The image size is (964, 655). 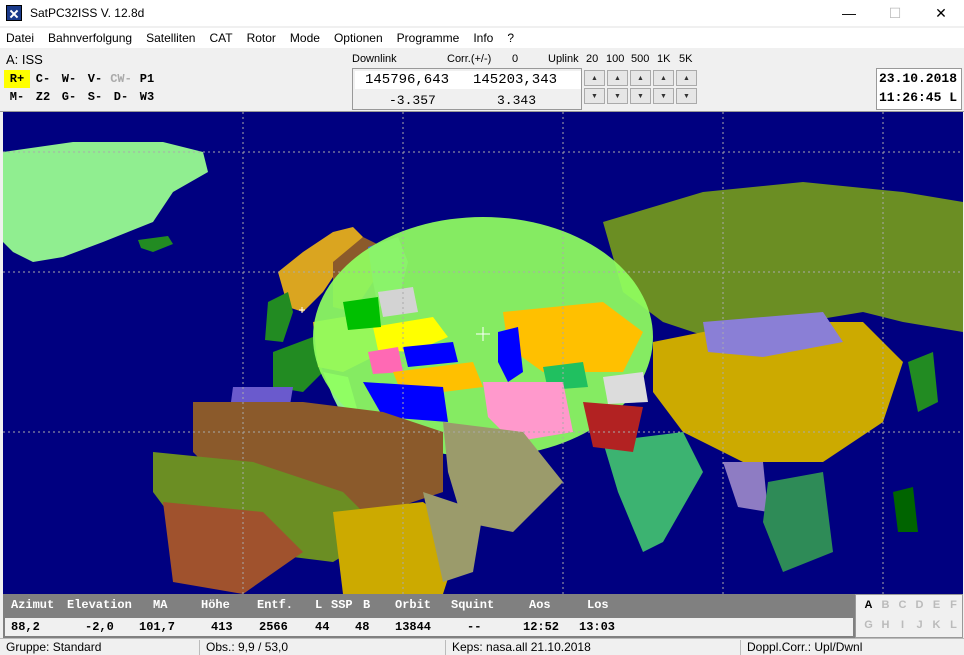 What do you see at coordinates (90, 38) in the screenshot?
I see `menu-bahnverfolgung: Bahnverfolgung` at bounding box center [90, 38].